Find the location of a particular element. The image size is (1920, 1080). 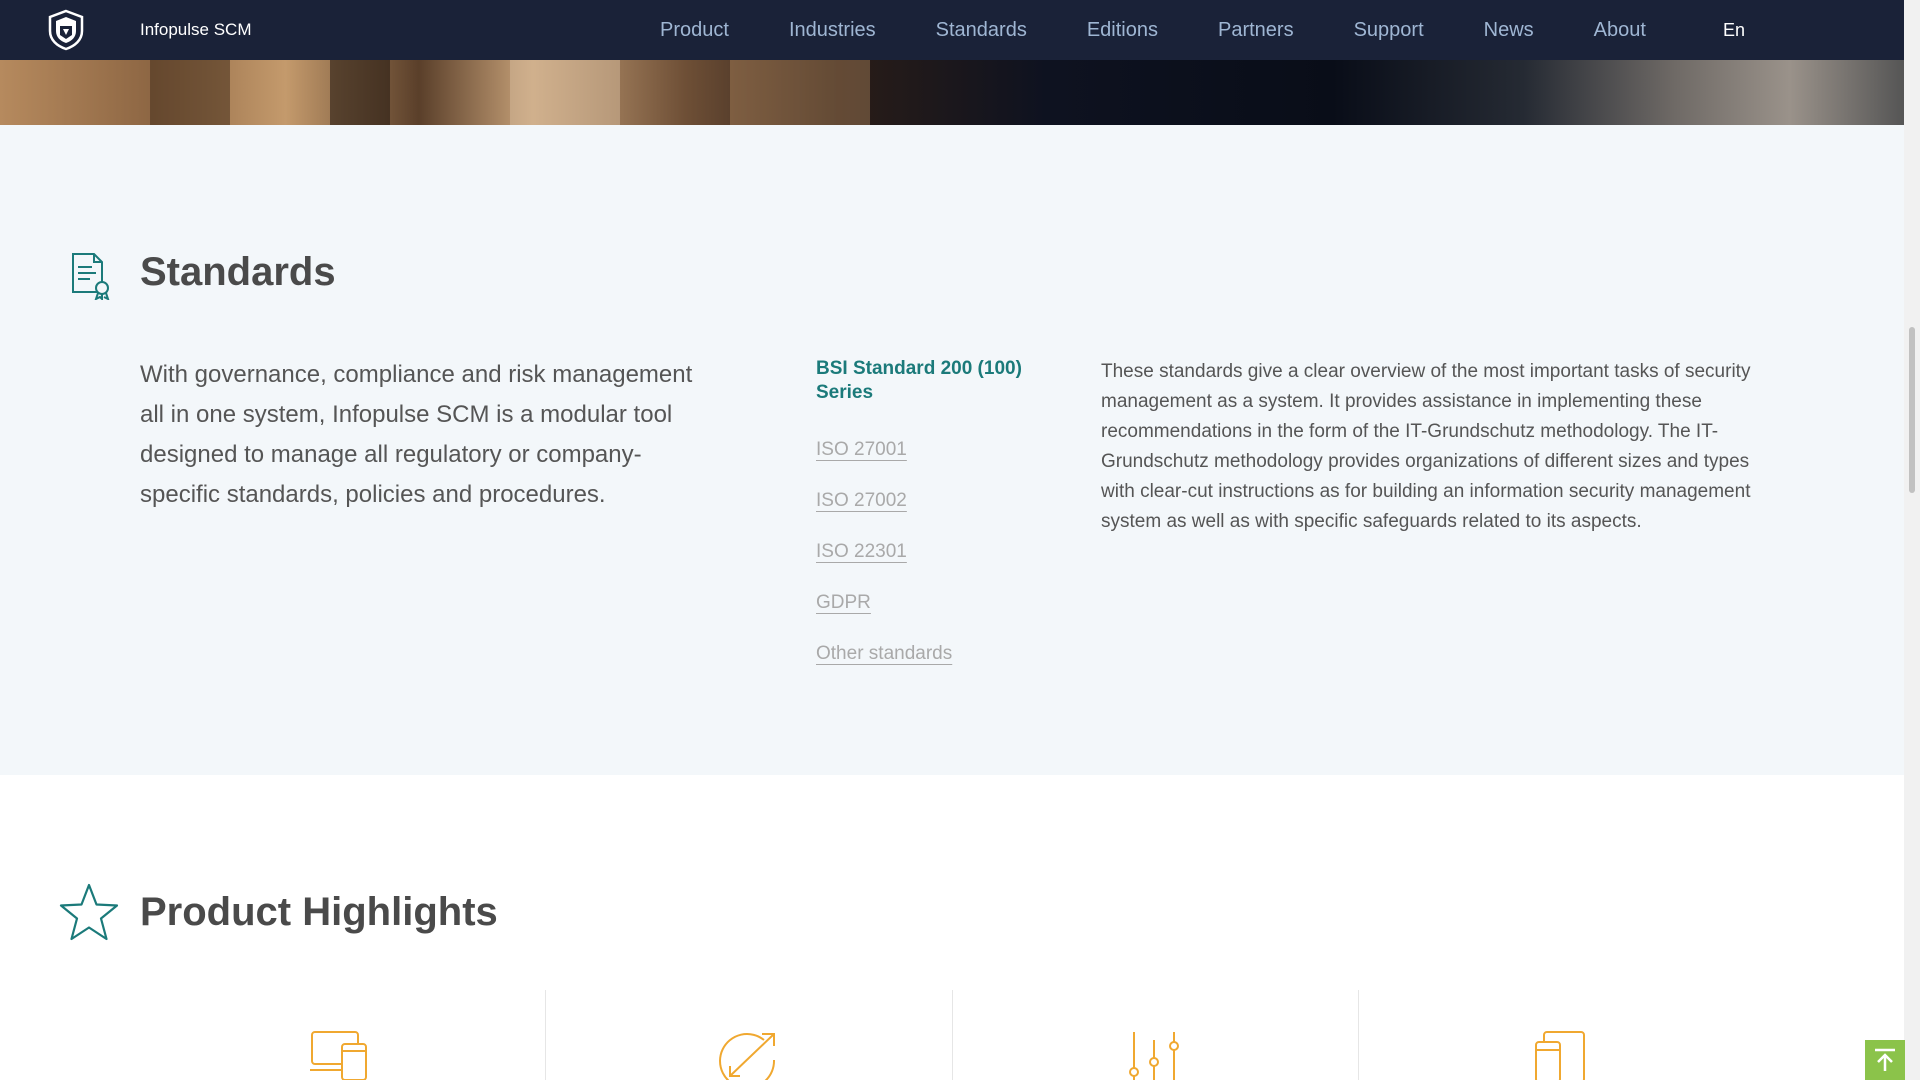

growth-arrow-icon is located at coordinates (748, 1055).